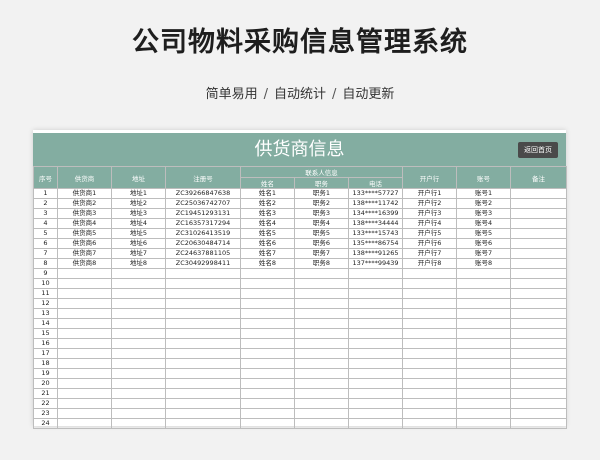  What do you see at coordinates (321, 213) in the screenshot?
I see `cell-contact-title: 职务3` at bounding box center [321, 213].